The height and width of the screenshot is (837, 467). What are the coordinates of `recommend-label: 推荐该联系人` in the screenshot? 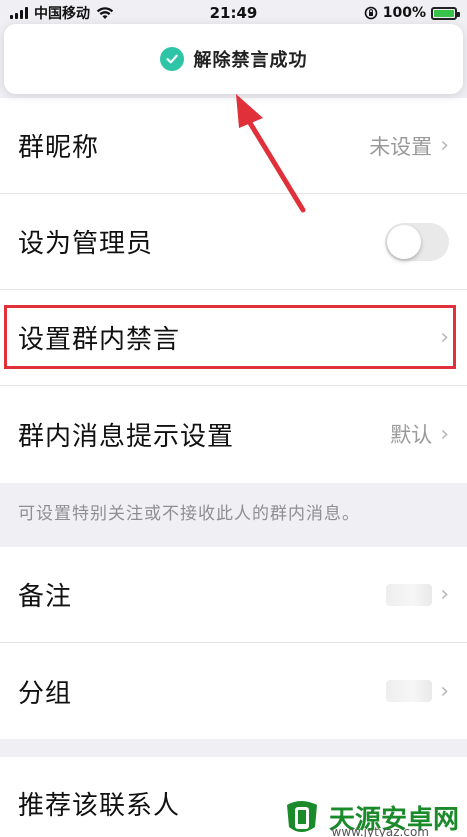 It's located at (99, 805).